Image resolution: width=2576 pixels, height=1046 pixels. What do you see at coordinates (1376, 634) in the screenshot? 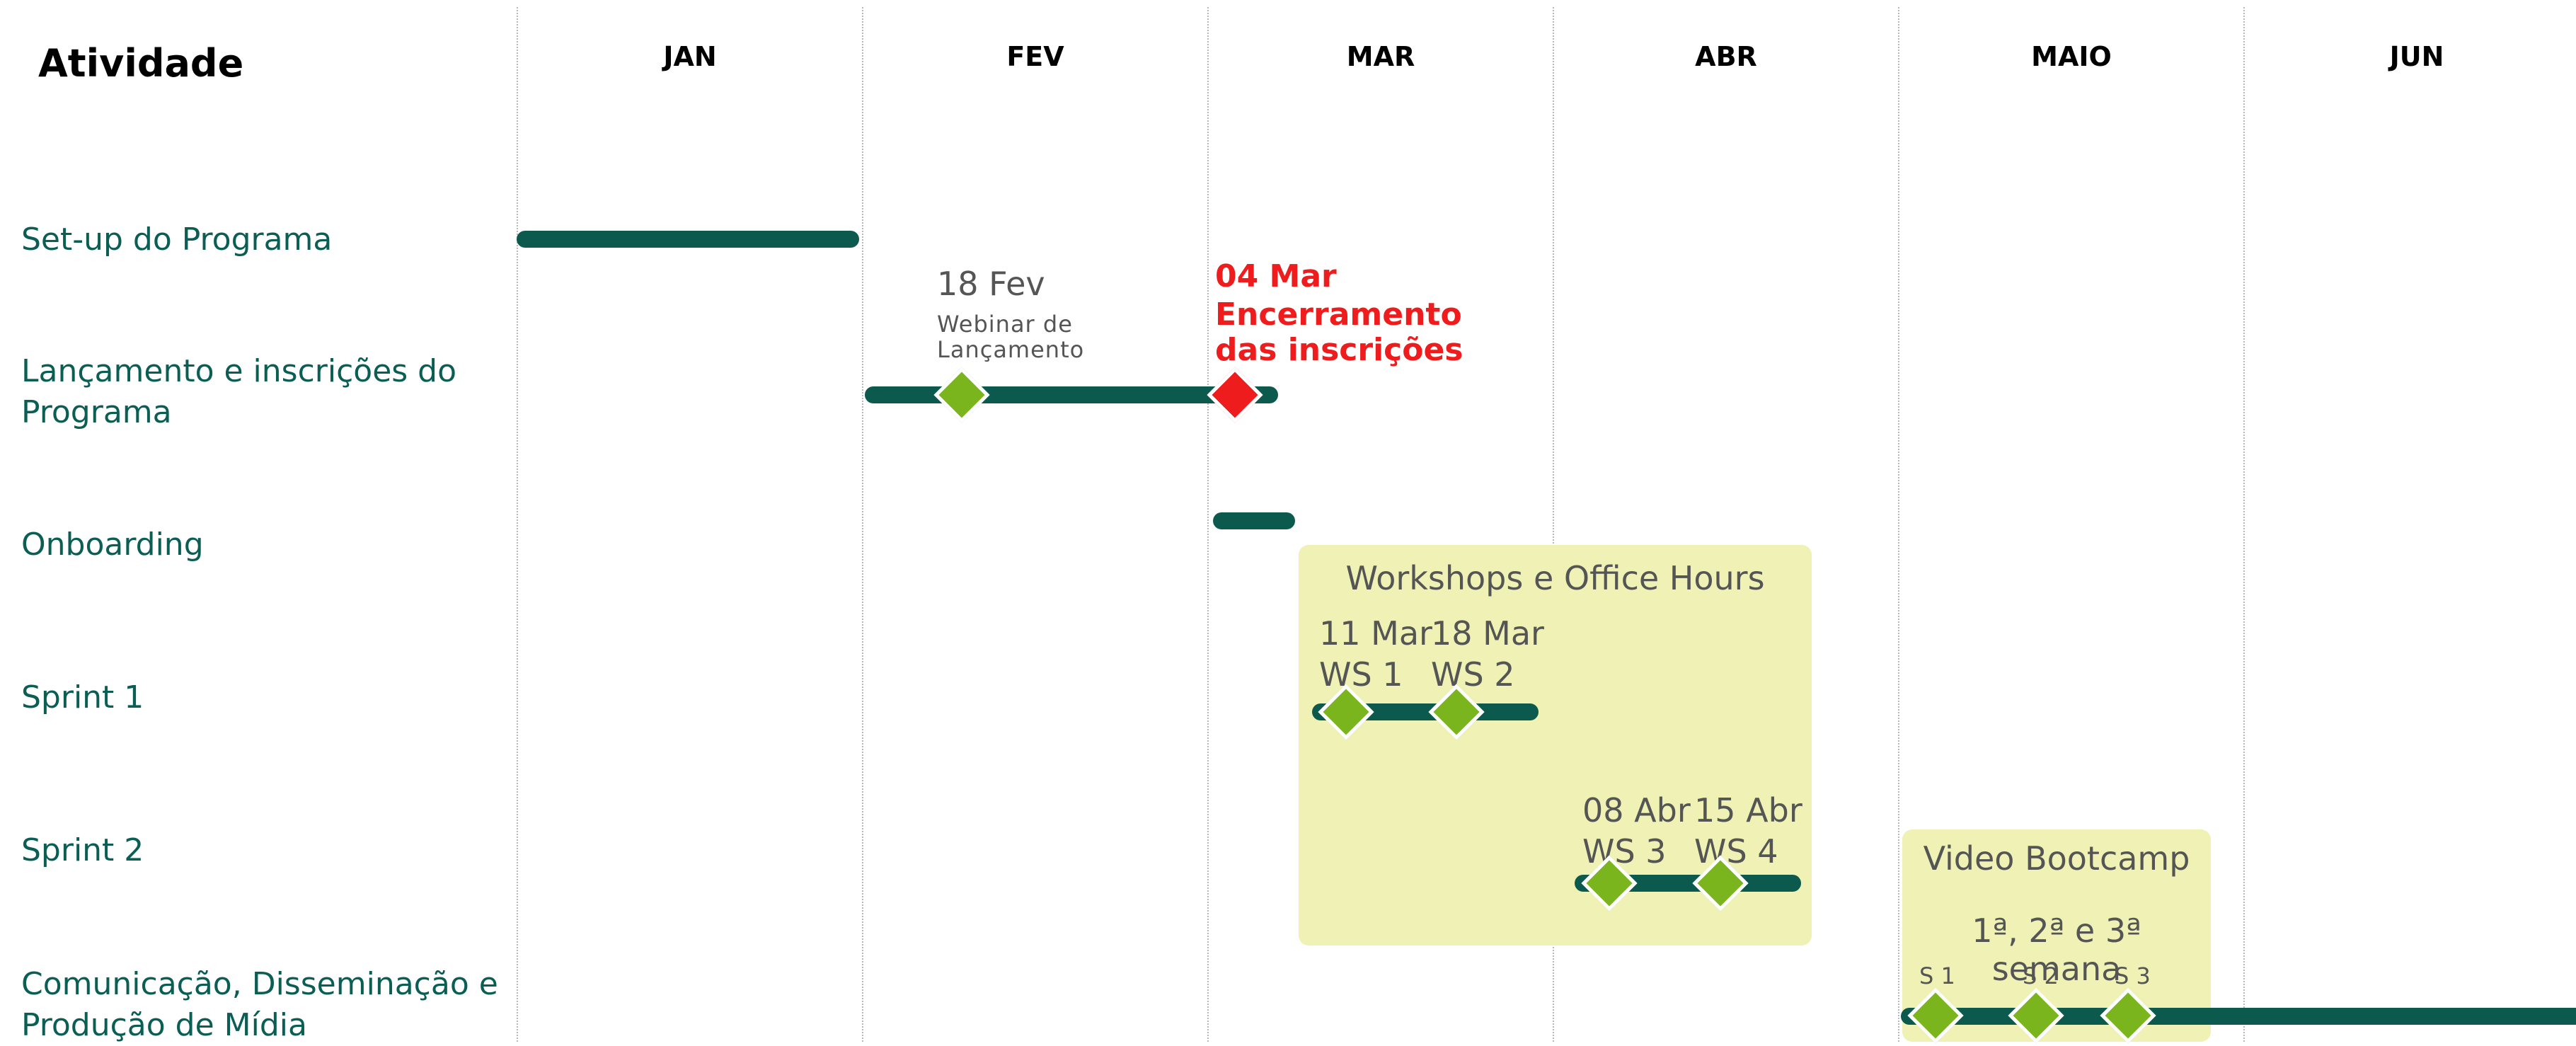
I see `ws1-date: 11 Mar` at bounding box center [1376, 634].